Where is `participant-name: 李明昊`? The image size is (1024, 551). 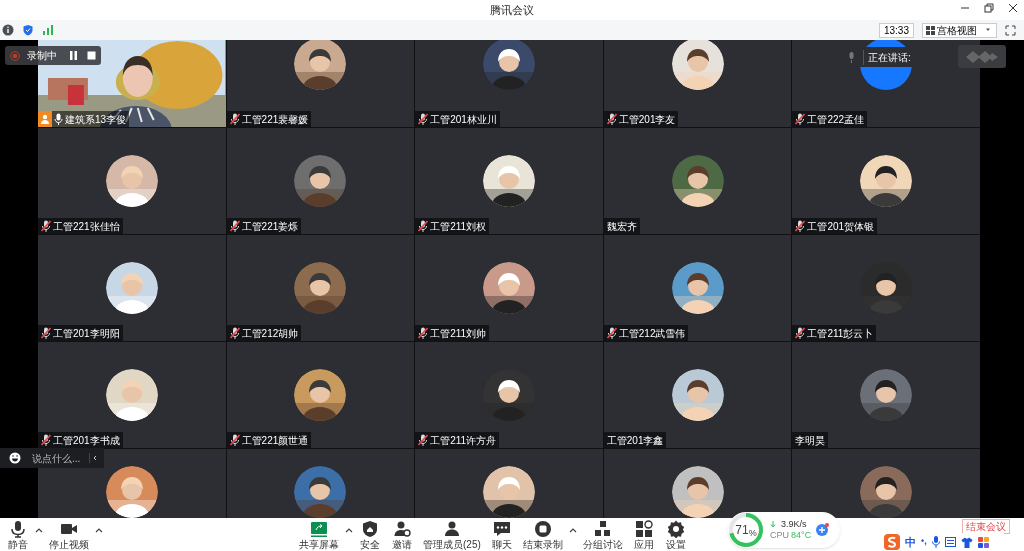 participant-name: 李明昊 is located at coordinates (810, 440).